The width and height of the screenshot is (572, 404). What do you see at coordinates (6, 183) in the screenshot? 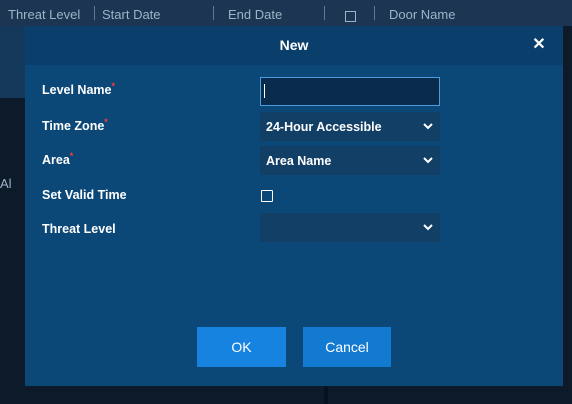
I see `background-left-text: Al` at bounding box center [6, 183].